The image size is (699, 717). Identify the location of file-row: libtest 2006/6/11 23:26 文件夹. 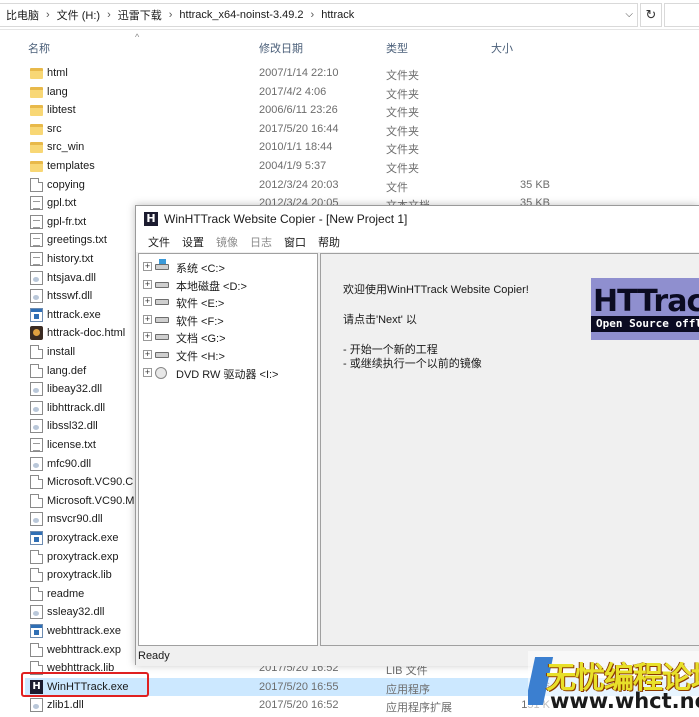
(349, 110).